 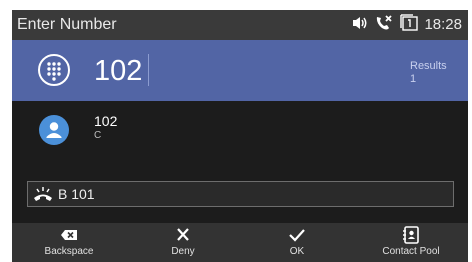 What do you see at coordinates (413, 79) in the screenshot?
I see `results-count: 1` at bounding box center [413, 79].